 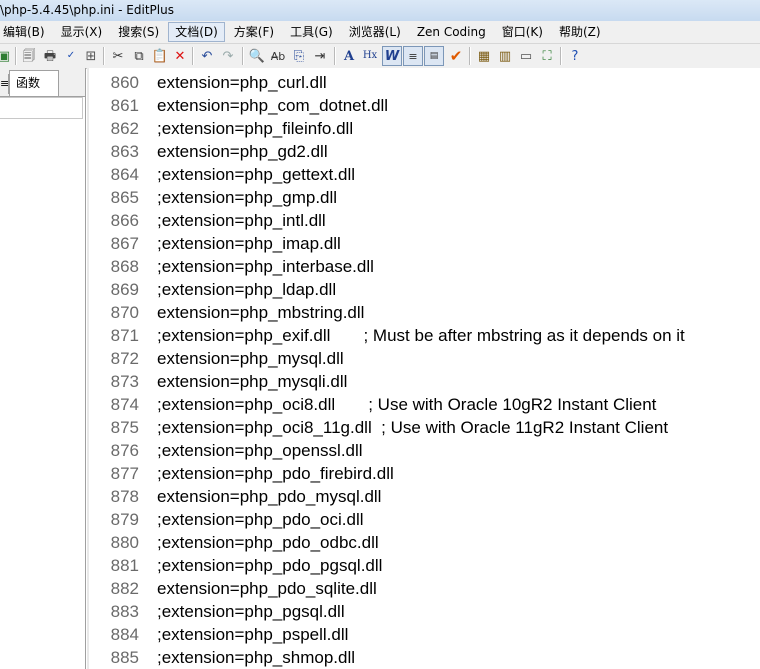 What do you see at coordinates (228, 56) in the screenshot?
I see `redo-icon: ↷` at bounding box center [228, 56].